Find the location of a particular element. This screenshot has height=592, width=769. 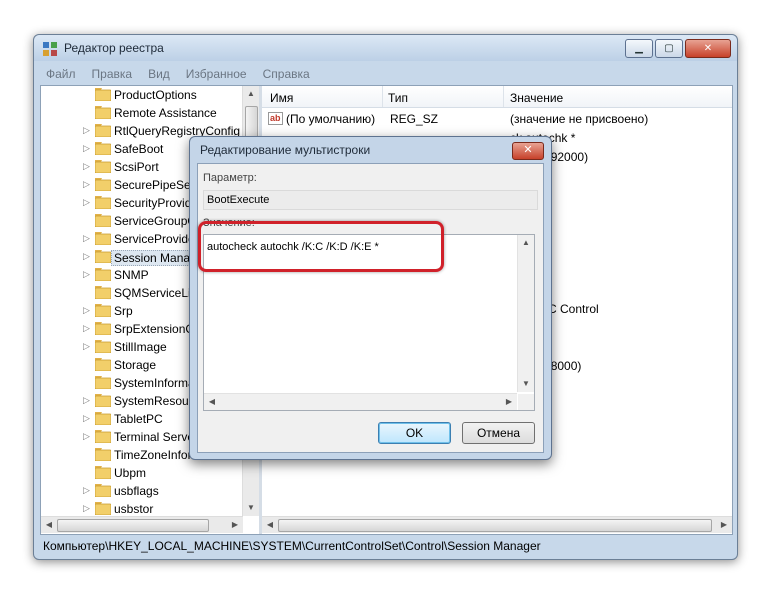

tree-item-label: Storage is located at coordinates (135, 365).